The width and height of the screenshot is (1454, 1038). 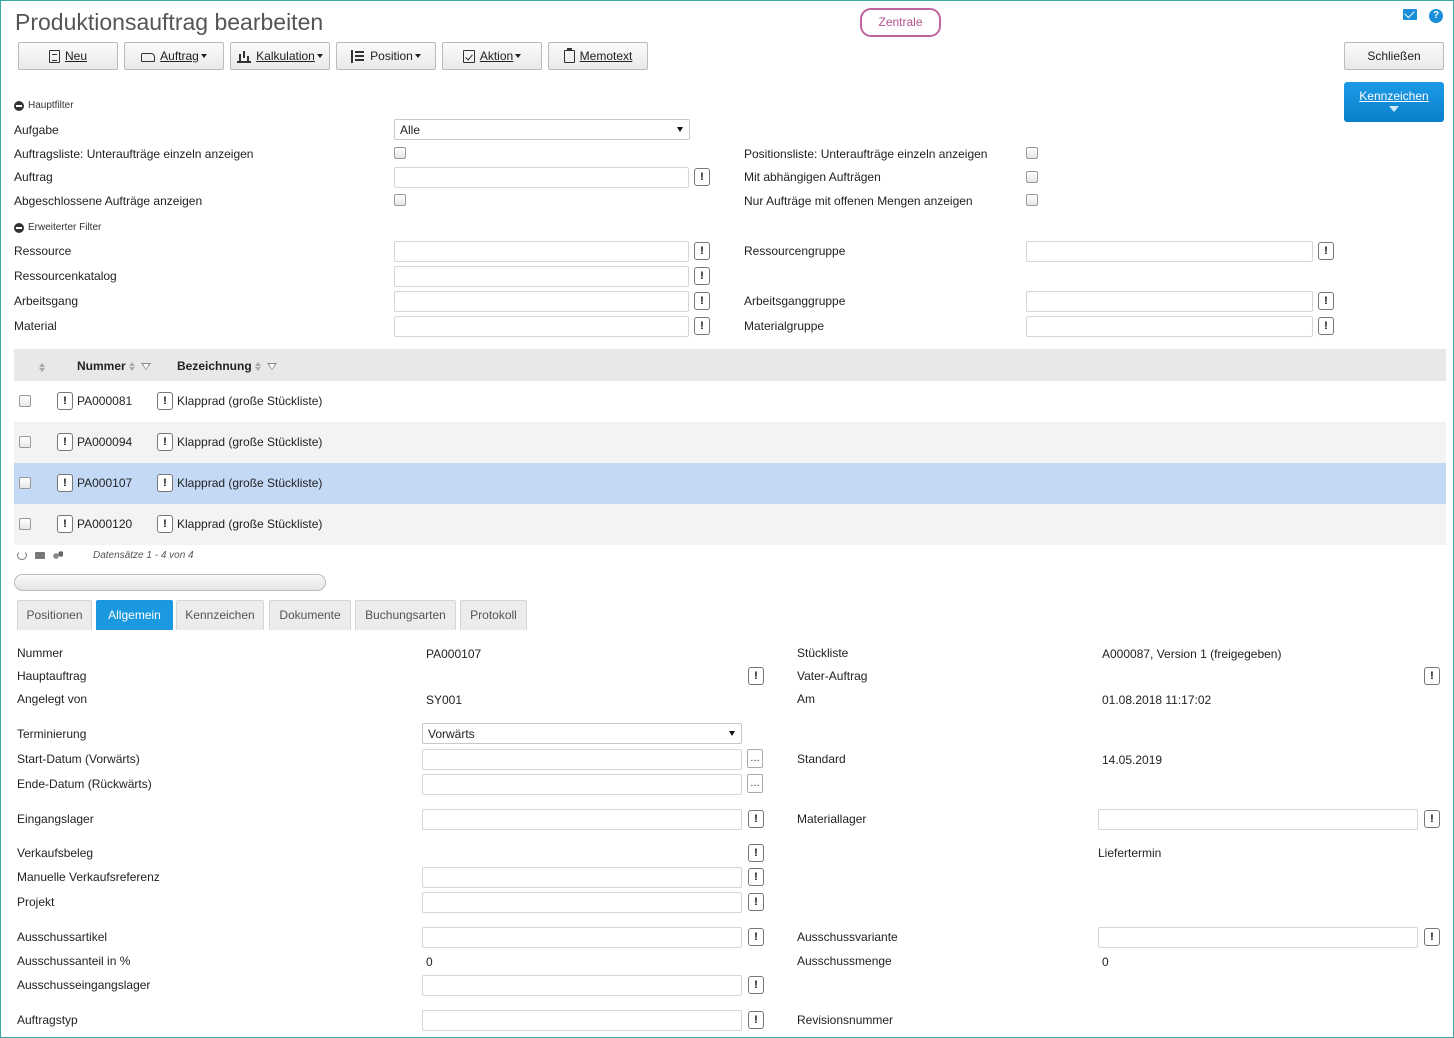 I want to click on column-header-bezeichnung: Bezeichnung, so click(x=227, y=366).